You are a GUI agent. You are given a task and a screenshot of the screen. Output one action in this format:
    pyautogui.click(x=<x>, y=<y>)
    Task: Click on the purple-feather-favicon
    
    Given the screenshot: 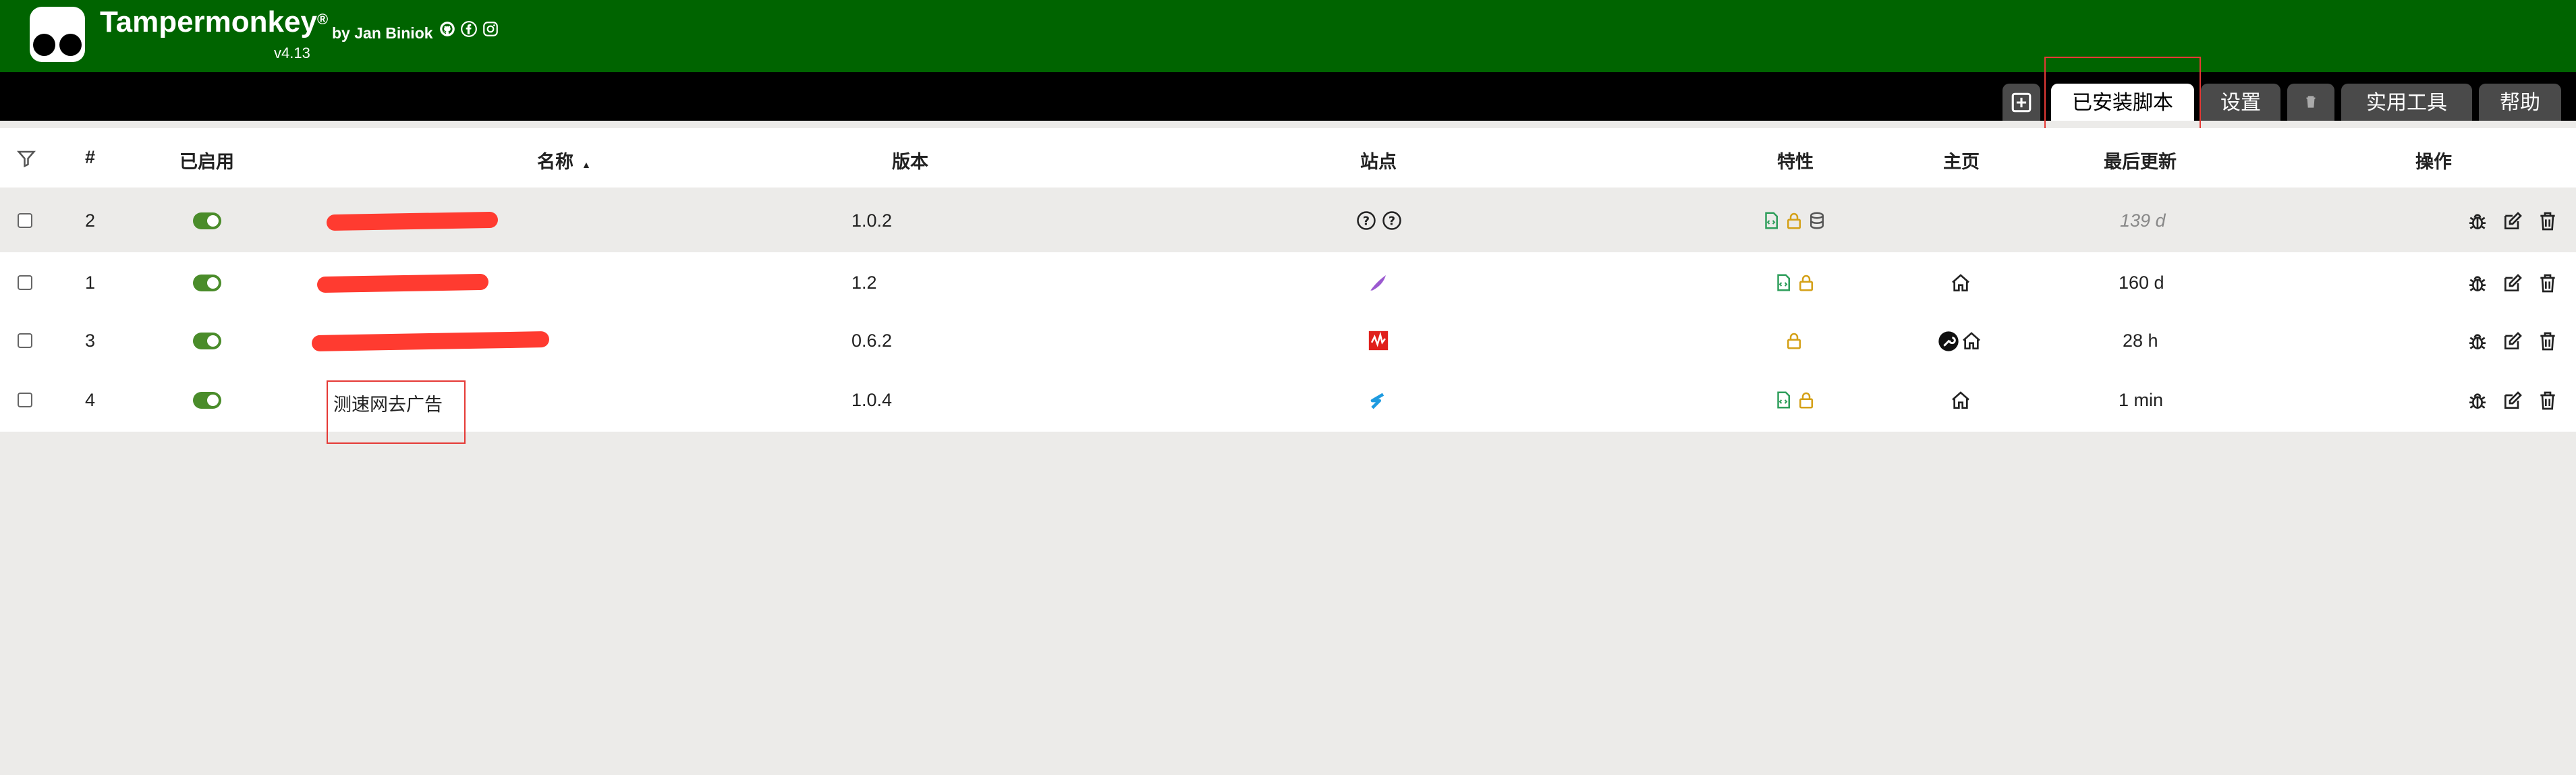 What is the action you would take?
    pyautogui.click(x=1378, y=283)
    